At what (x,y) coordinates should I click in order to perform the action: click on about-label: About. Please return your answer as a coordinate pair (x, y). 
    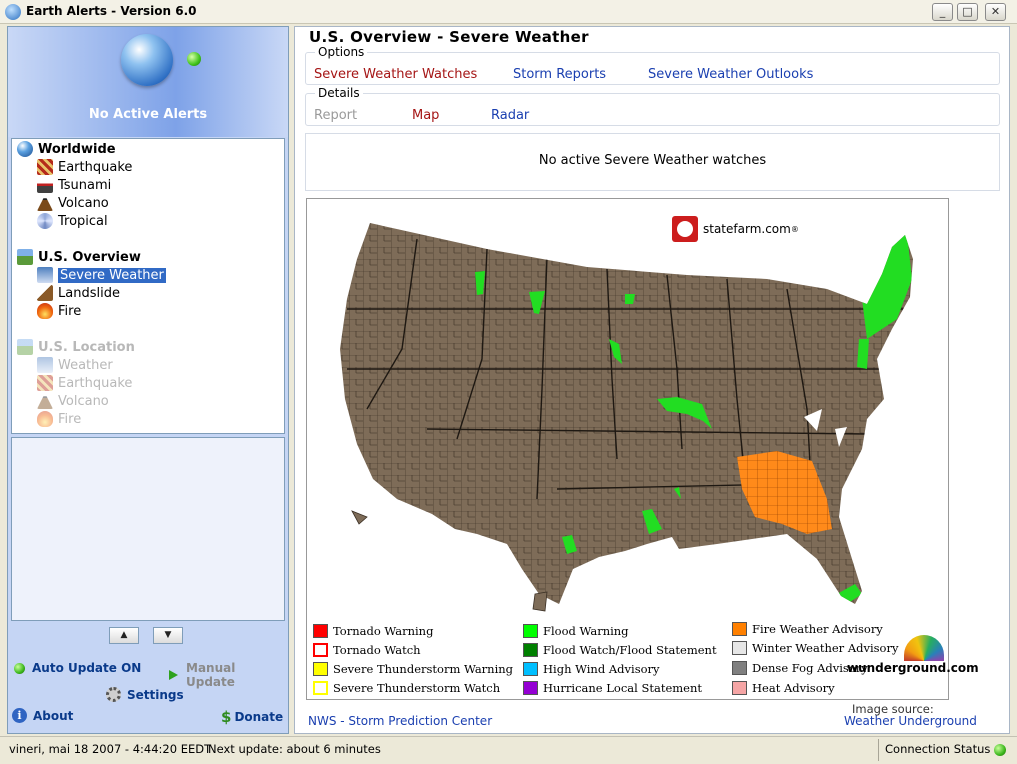
    Looking at the image, I should click on (53, 715).